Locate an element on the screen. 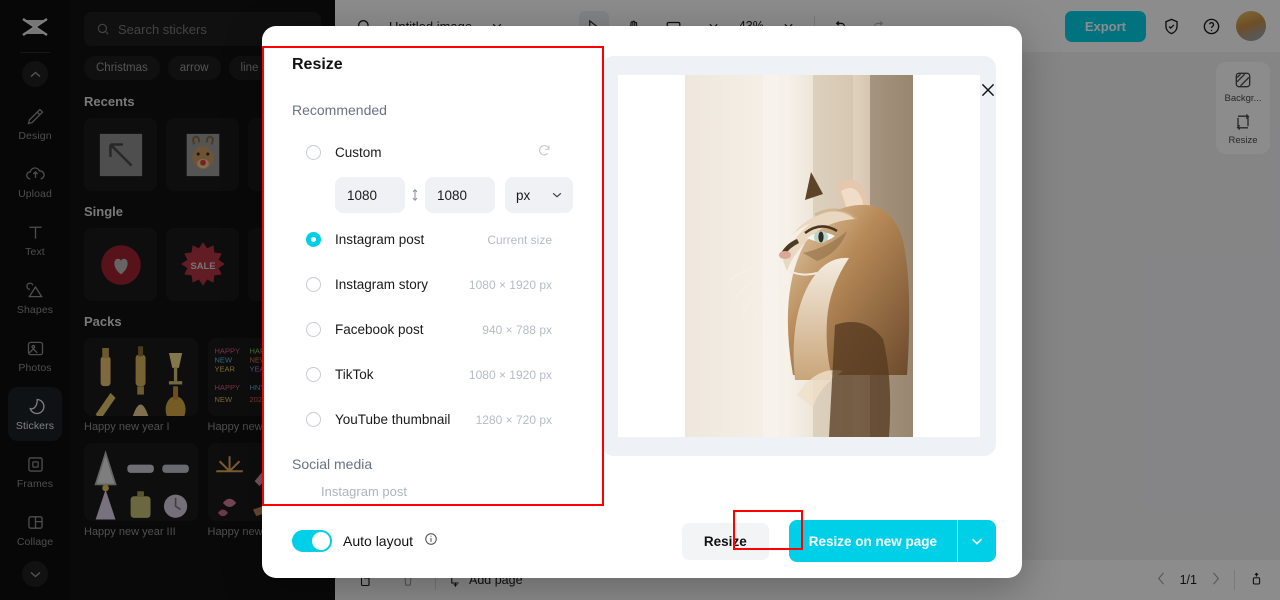  dialog-footer: Auto layout Resize Resize on new page is located at coordinates (642, 541).